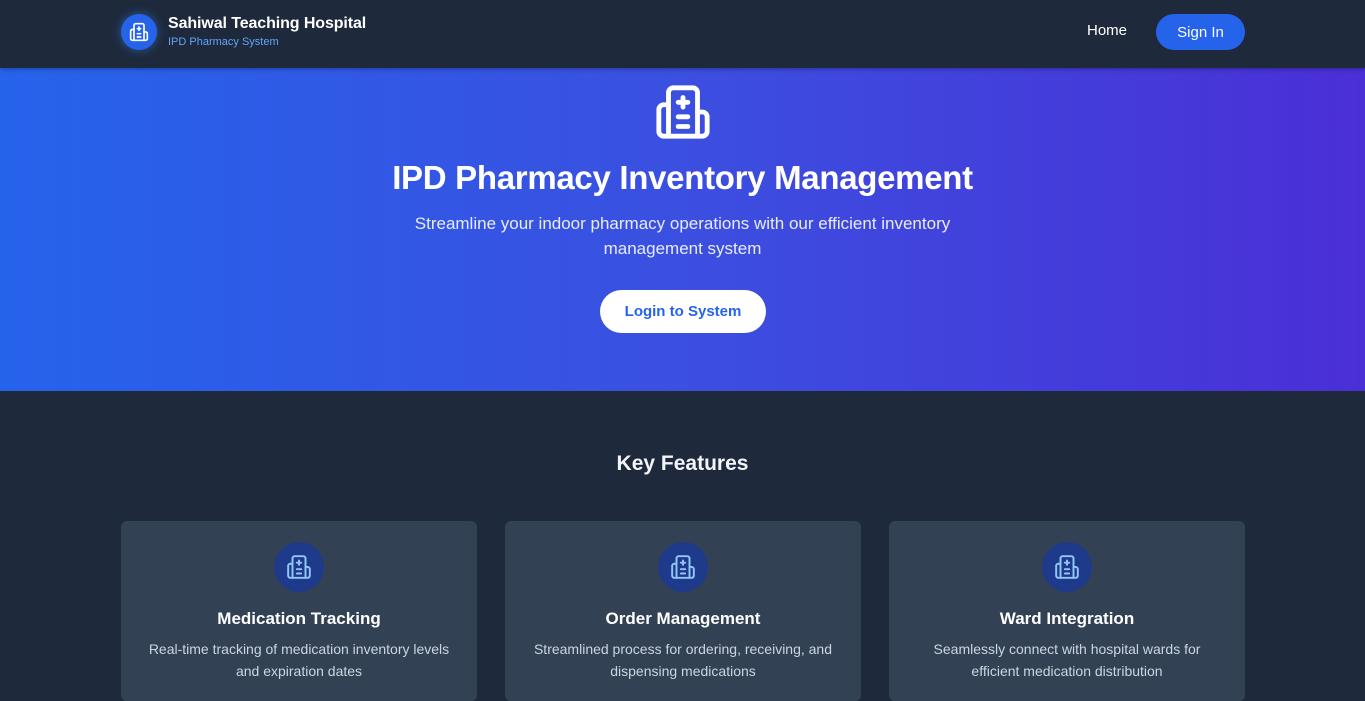 The width and height of the screenshot is (1365, 701). What do you see at coordinates (1200, 32) in the screenshot?
I see `sign-in-button: Sign In` at bounding box center [1200, 32].